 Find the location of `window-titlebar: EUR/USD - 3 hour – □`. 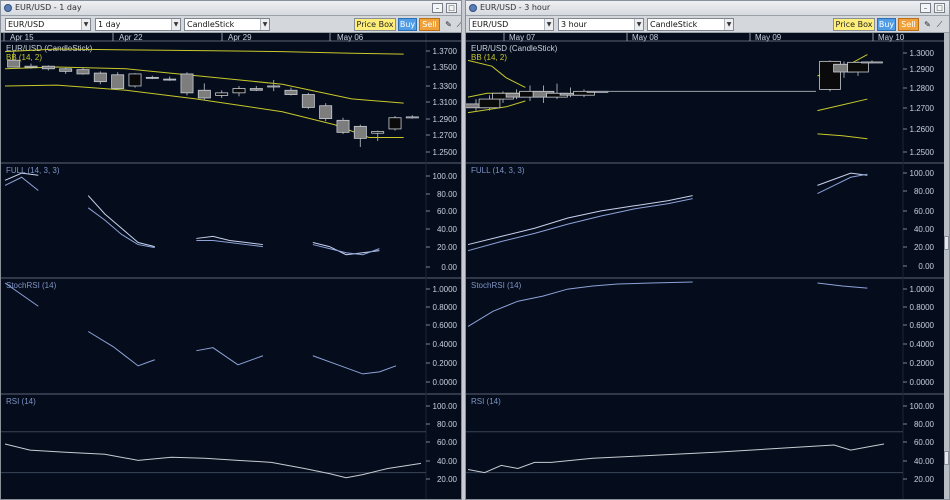

window-titlebar: EUR/USD - 3 hour – □ is located at coordinates (707, 8).